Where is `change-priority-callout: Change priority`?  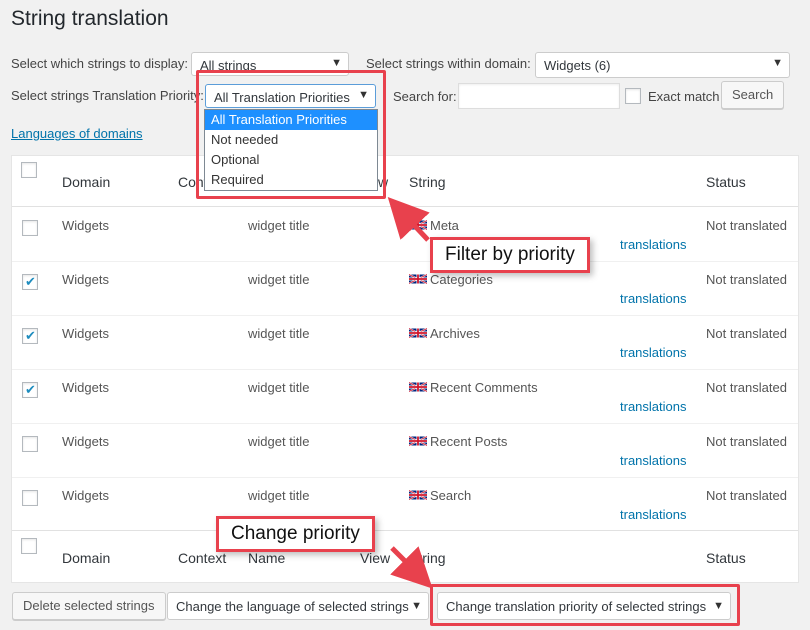 change-priority-callout: Change priority is located at coordinates (295, 534).